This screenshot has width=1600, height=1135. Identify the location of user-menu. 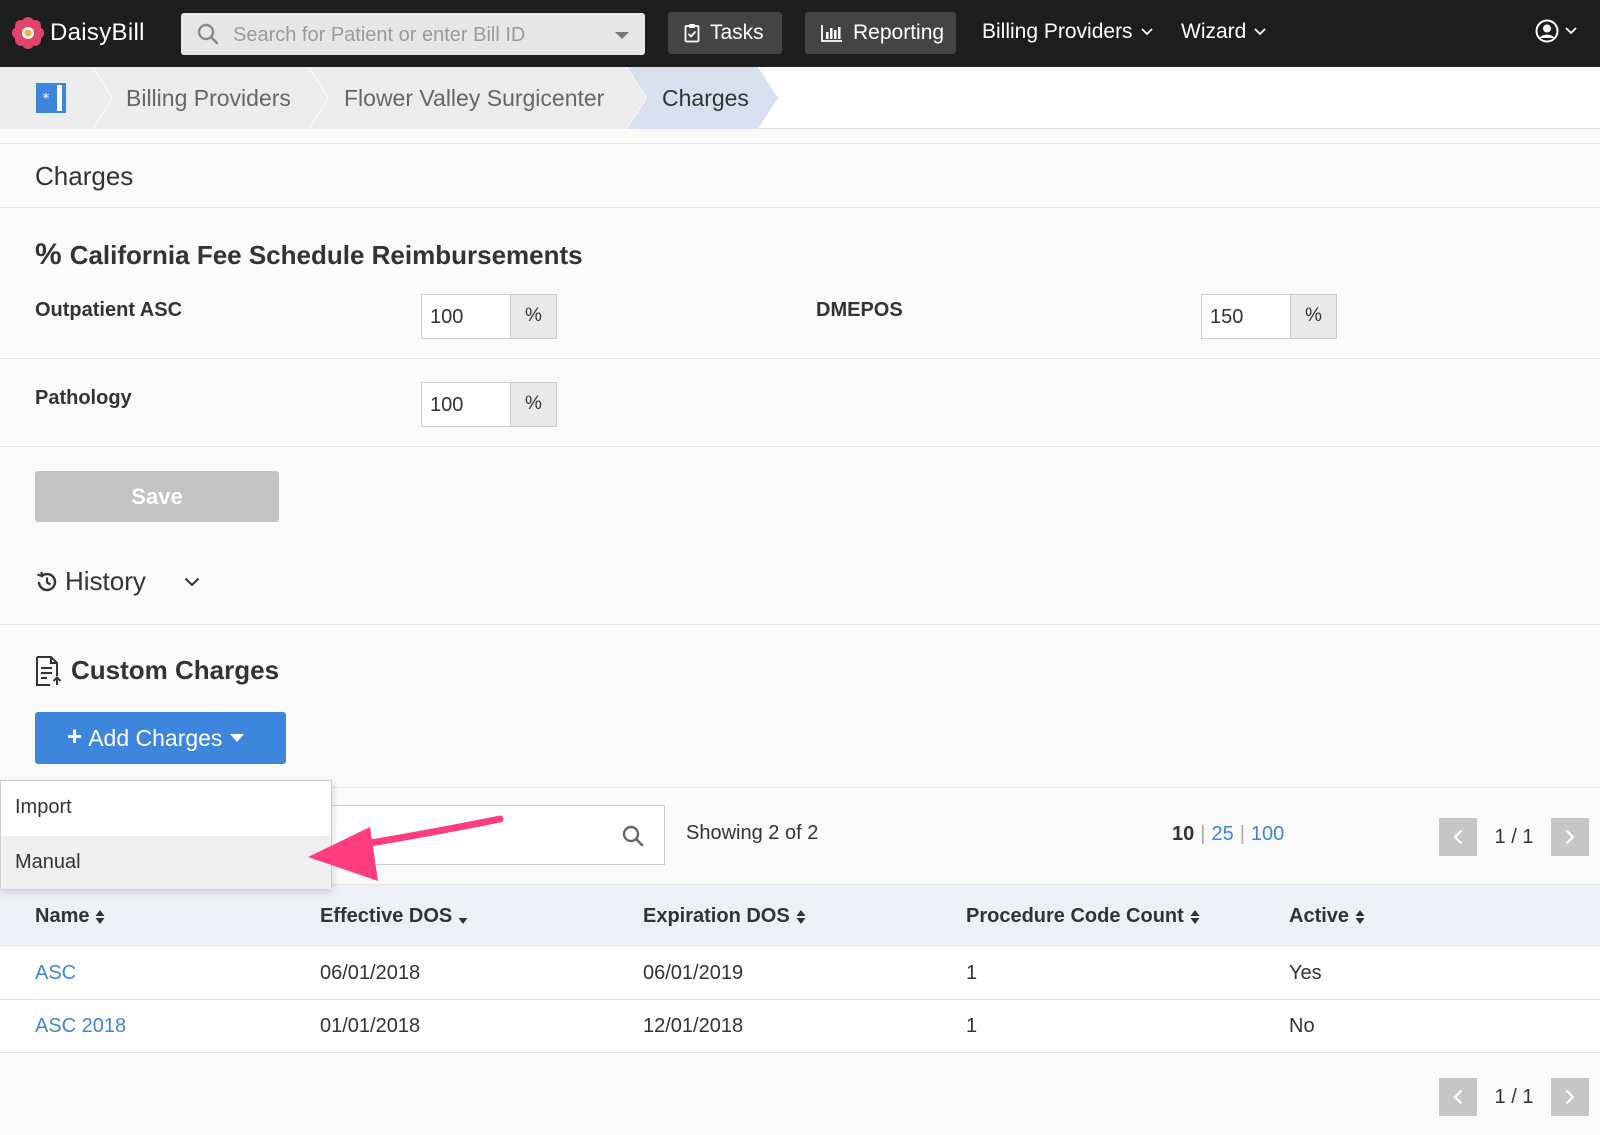
(1556, 31).